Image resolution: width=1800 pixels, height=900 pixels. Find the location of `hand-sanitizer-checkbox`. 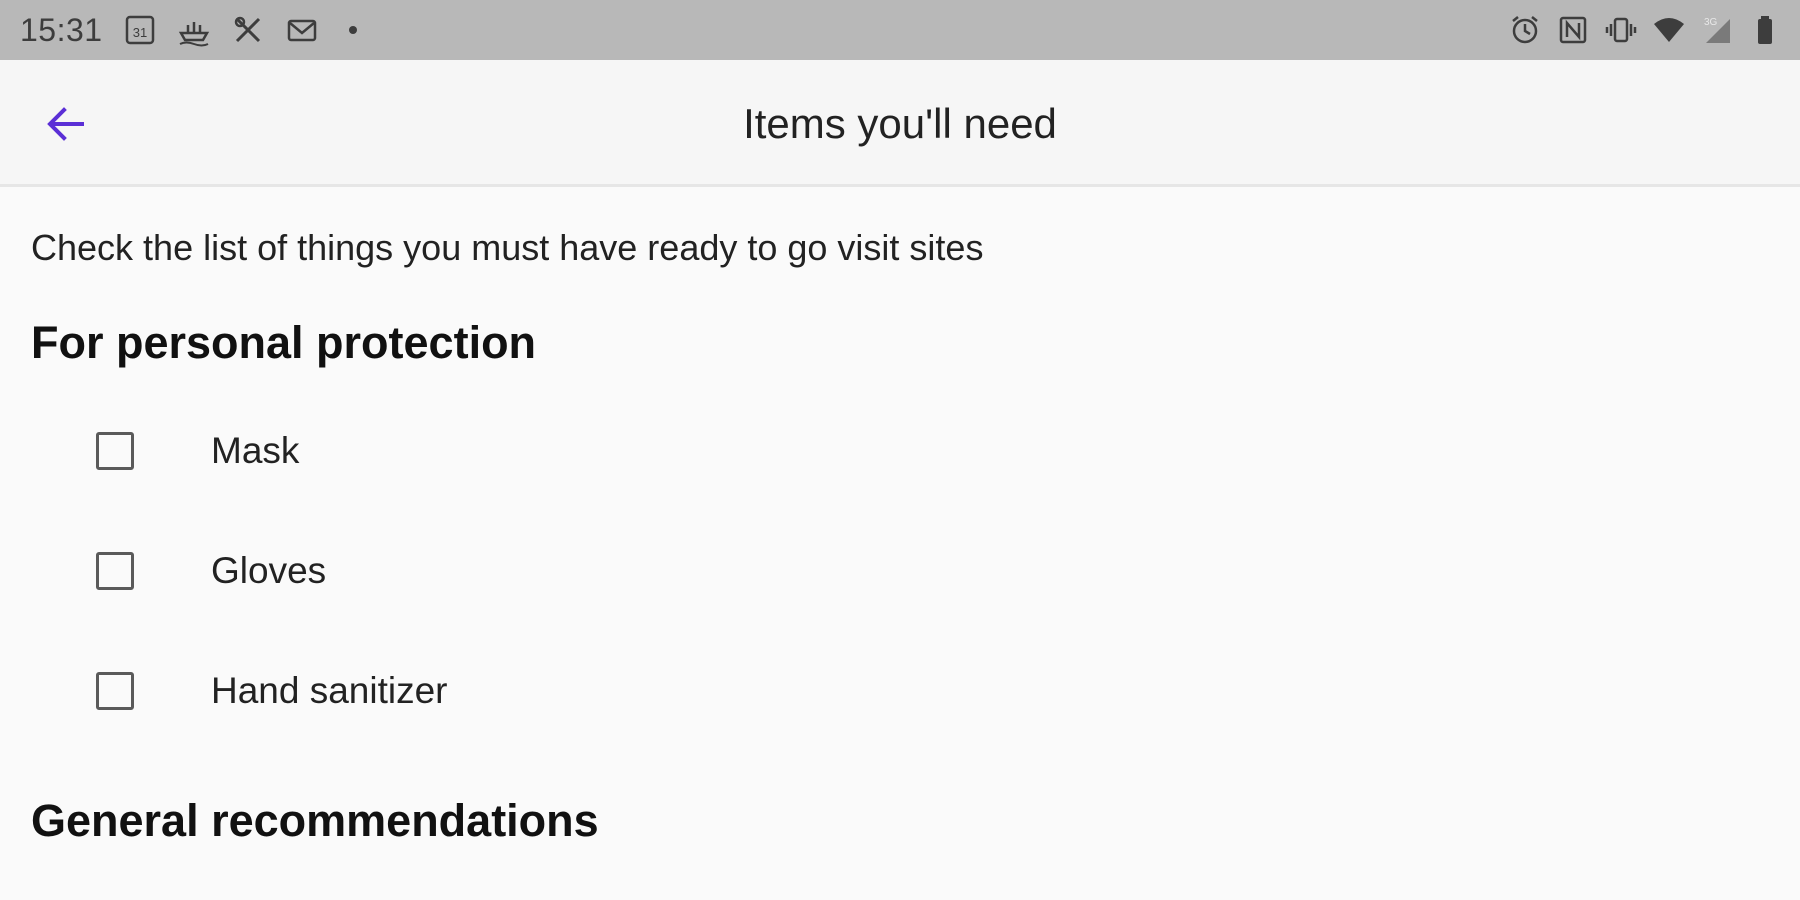

hand-sanitizer-checkbox is located at coordinates (115, 691).